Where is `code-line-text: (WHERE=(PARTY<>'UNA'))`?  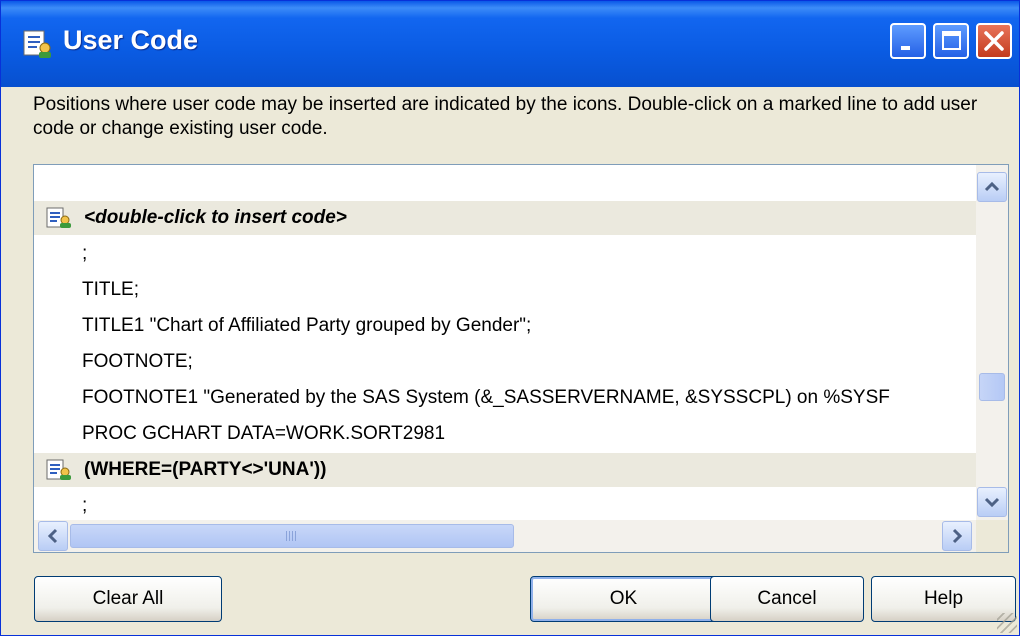 code-line-text: (WHERE=(PARTY<>'UNA')) is located at coordinates (205, 469).